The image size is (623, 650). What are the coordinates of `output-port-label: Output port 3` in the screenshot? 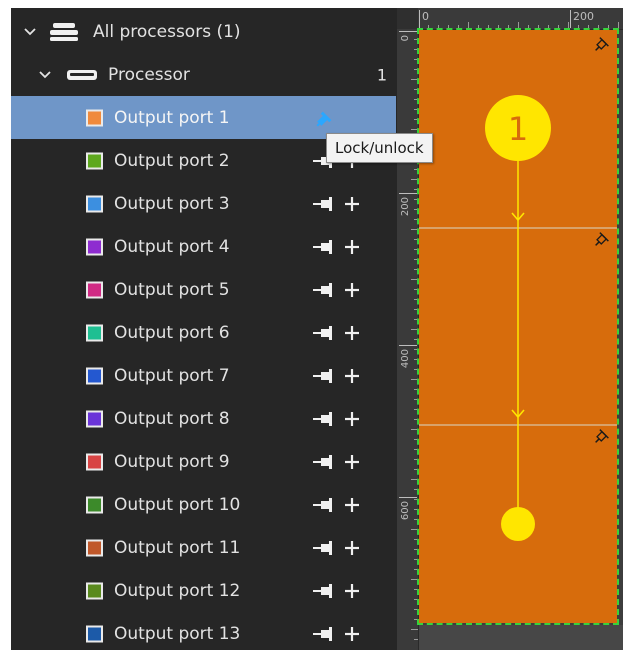 It's located at (172, 203).